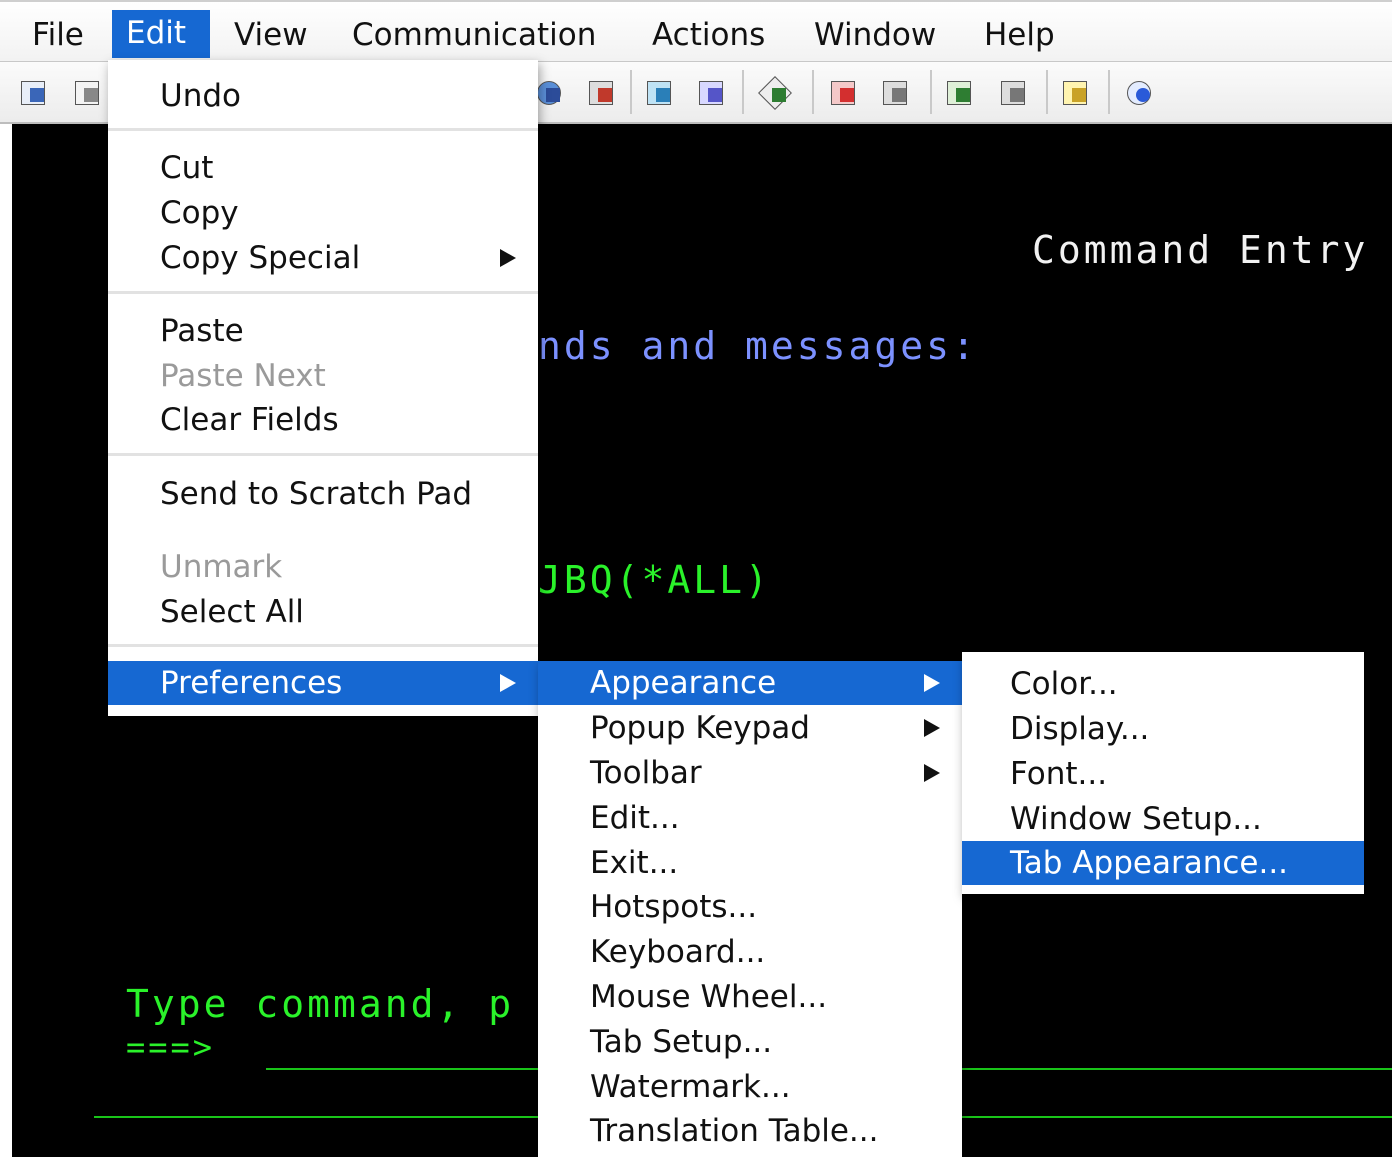 Image resolution: width=1392 pixels, height=1157 pixels. I want to click on prompt-label: Type command, p, so click(320, 1004).